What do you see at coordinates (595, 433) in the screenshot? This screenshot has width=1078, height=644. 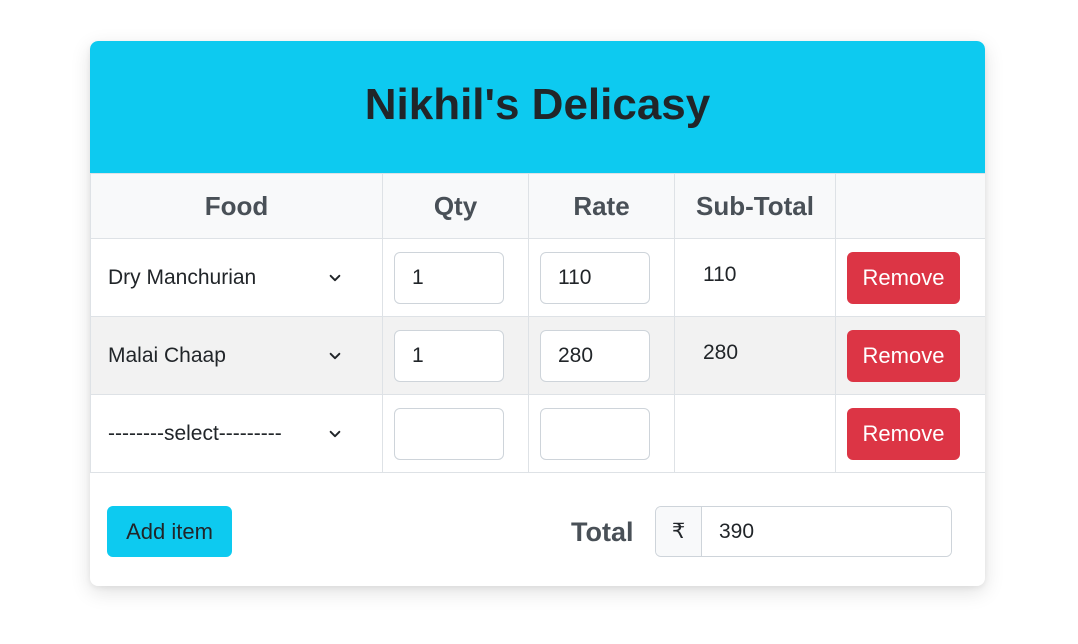 I see `rate-input` at bounding box center [595, 433].